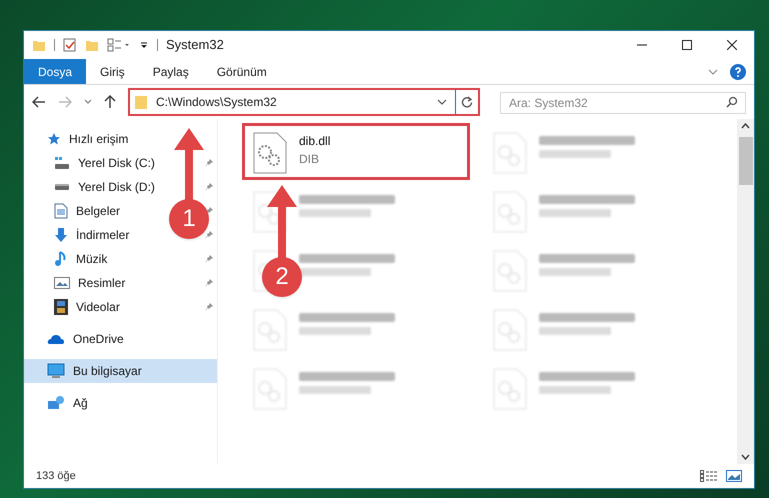 The width and height of the screenshot is (769, 498). What do you see at coordinates (304, 102) in the screenshot?
I see `address-bar: C:\Windows\System32` at bounding box center [304, 102].